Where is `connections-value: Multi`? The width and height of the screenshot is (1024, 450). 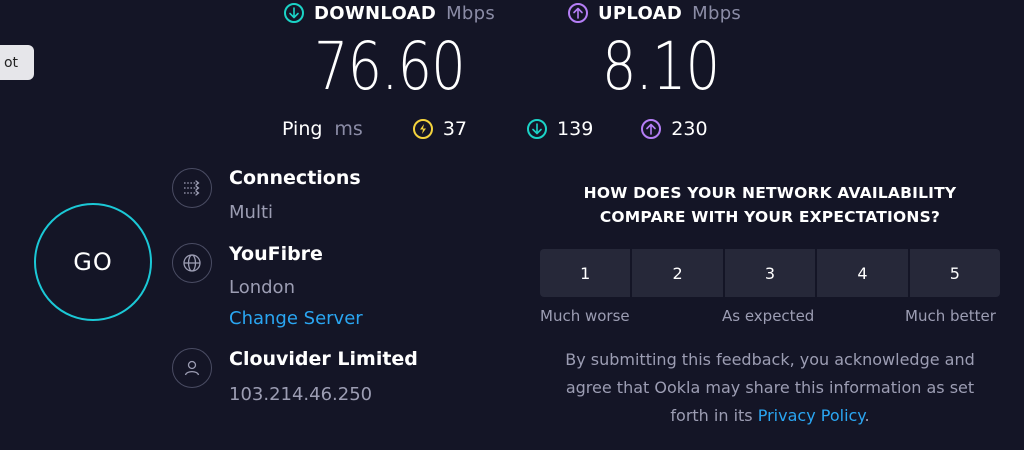 connections-value: Multi is located at coordinates (251, 212).